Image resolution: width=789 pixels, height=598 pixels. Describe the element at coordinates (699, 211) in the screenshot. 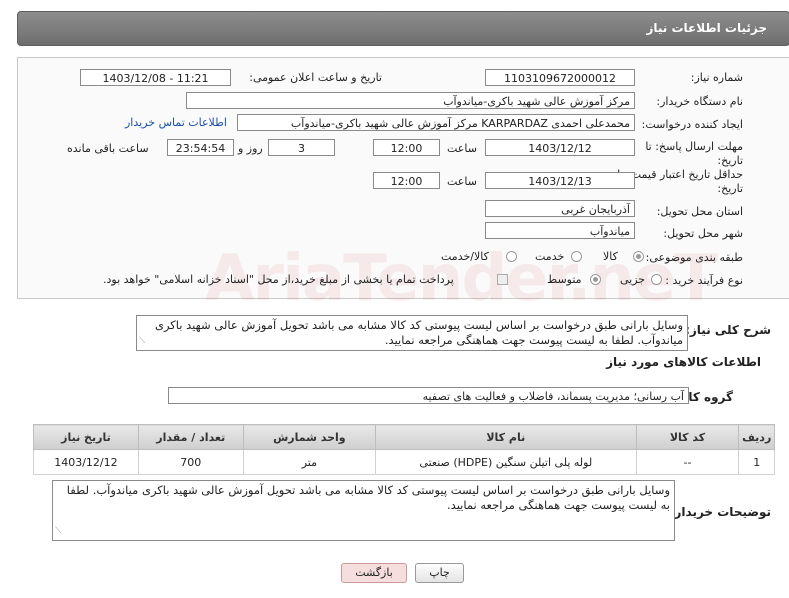

I see `province-label: استان محل تحویل:` at that location.